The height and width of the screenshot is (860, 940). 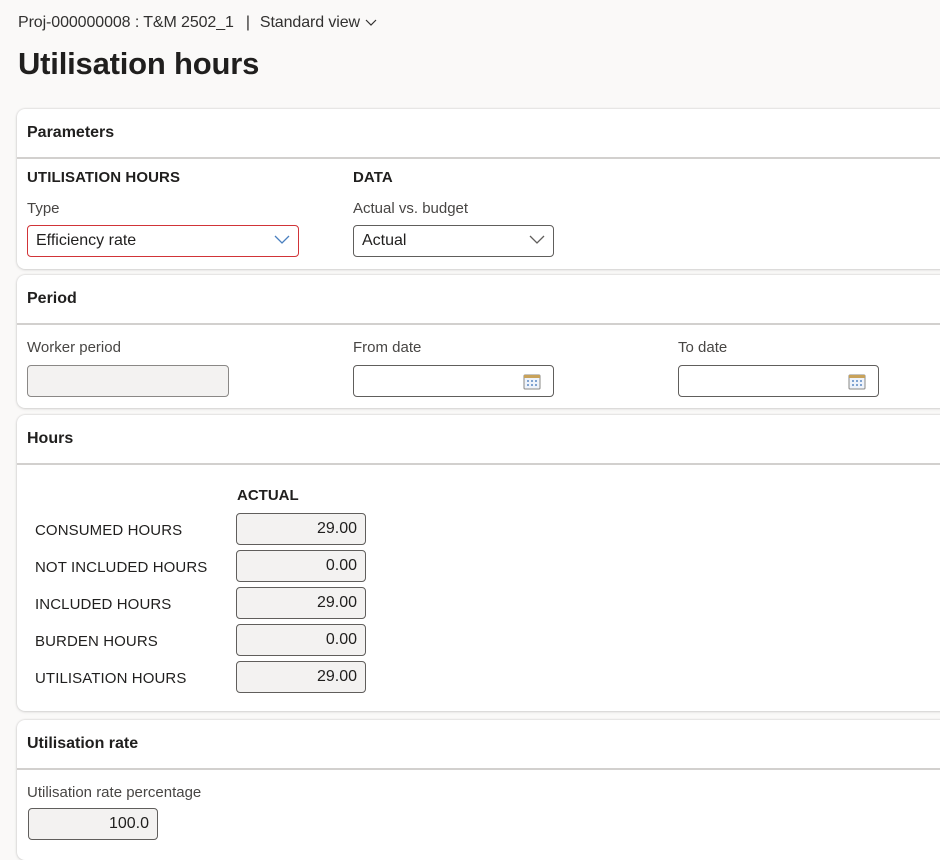 What do you see at coordinates (301, 677) in the screenshot?
I see `utilisation-hours-value: 29.00` at bounding box center [301, 677].